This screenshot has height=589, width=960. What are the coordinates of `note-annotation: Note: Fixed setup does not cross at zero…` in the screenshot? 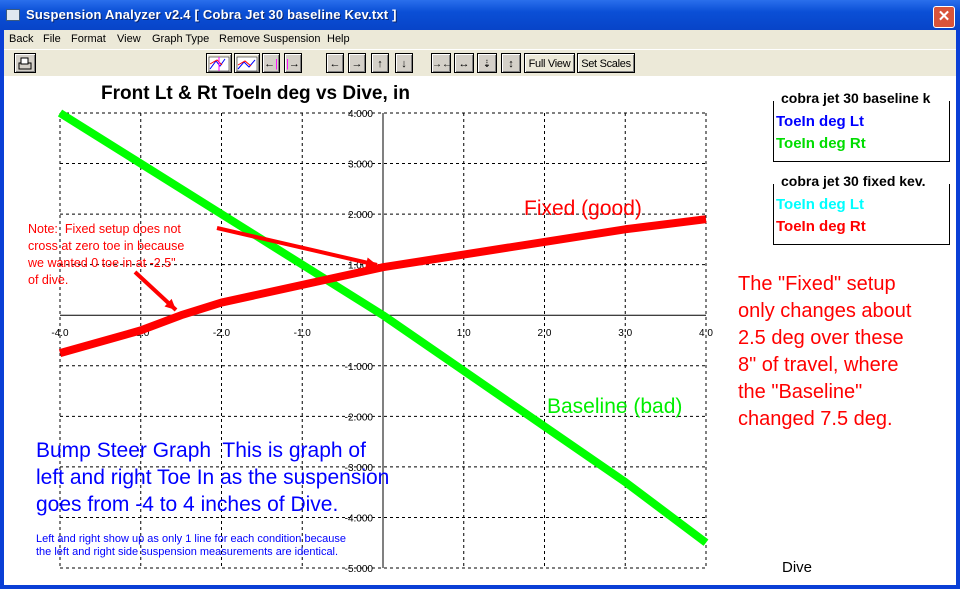 It's located at (106, 254).